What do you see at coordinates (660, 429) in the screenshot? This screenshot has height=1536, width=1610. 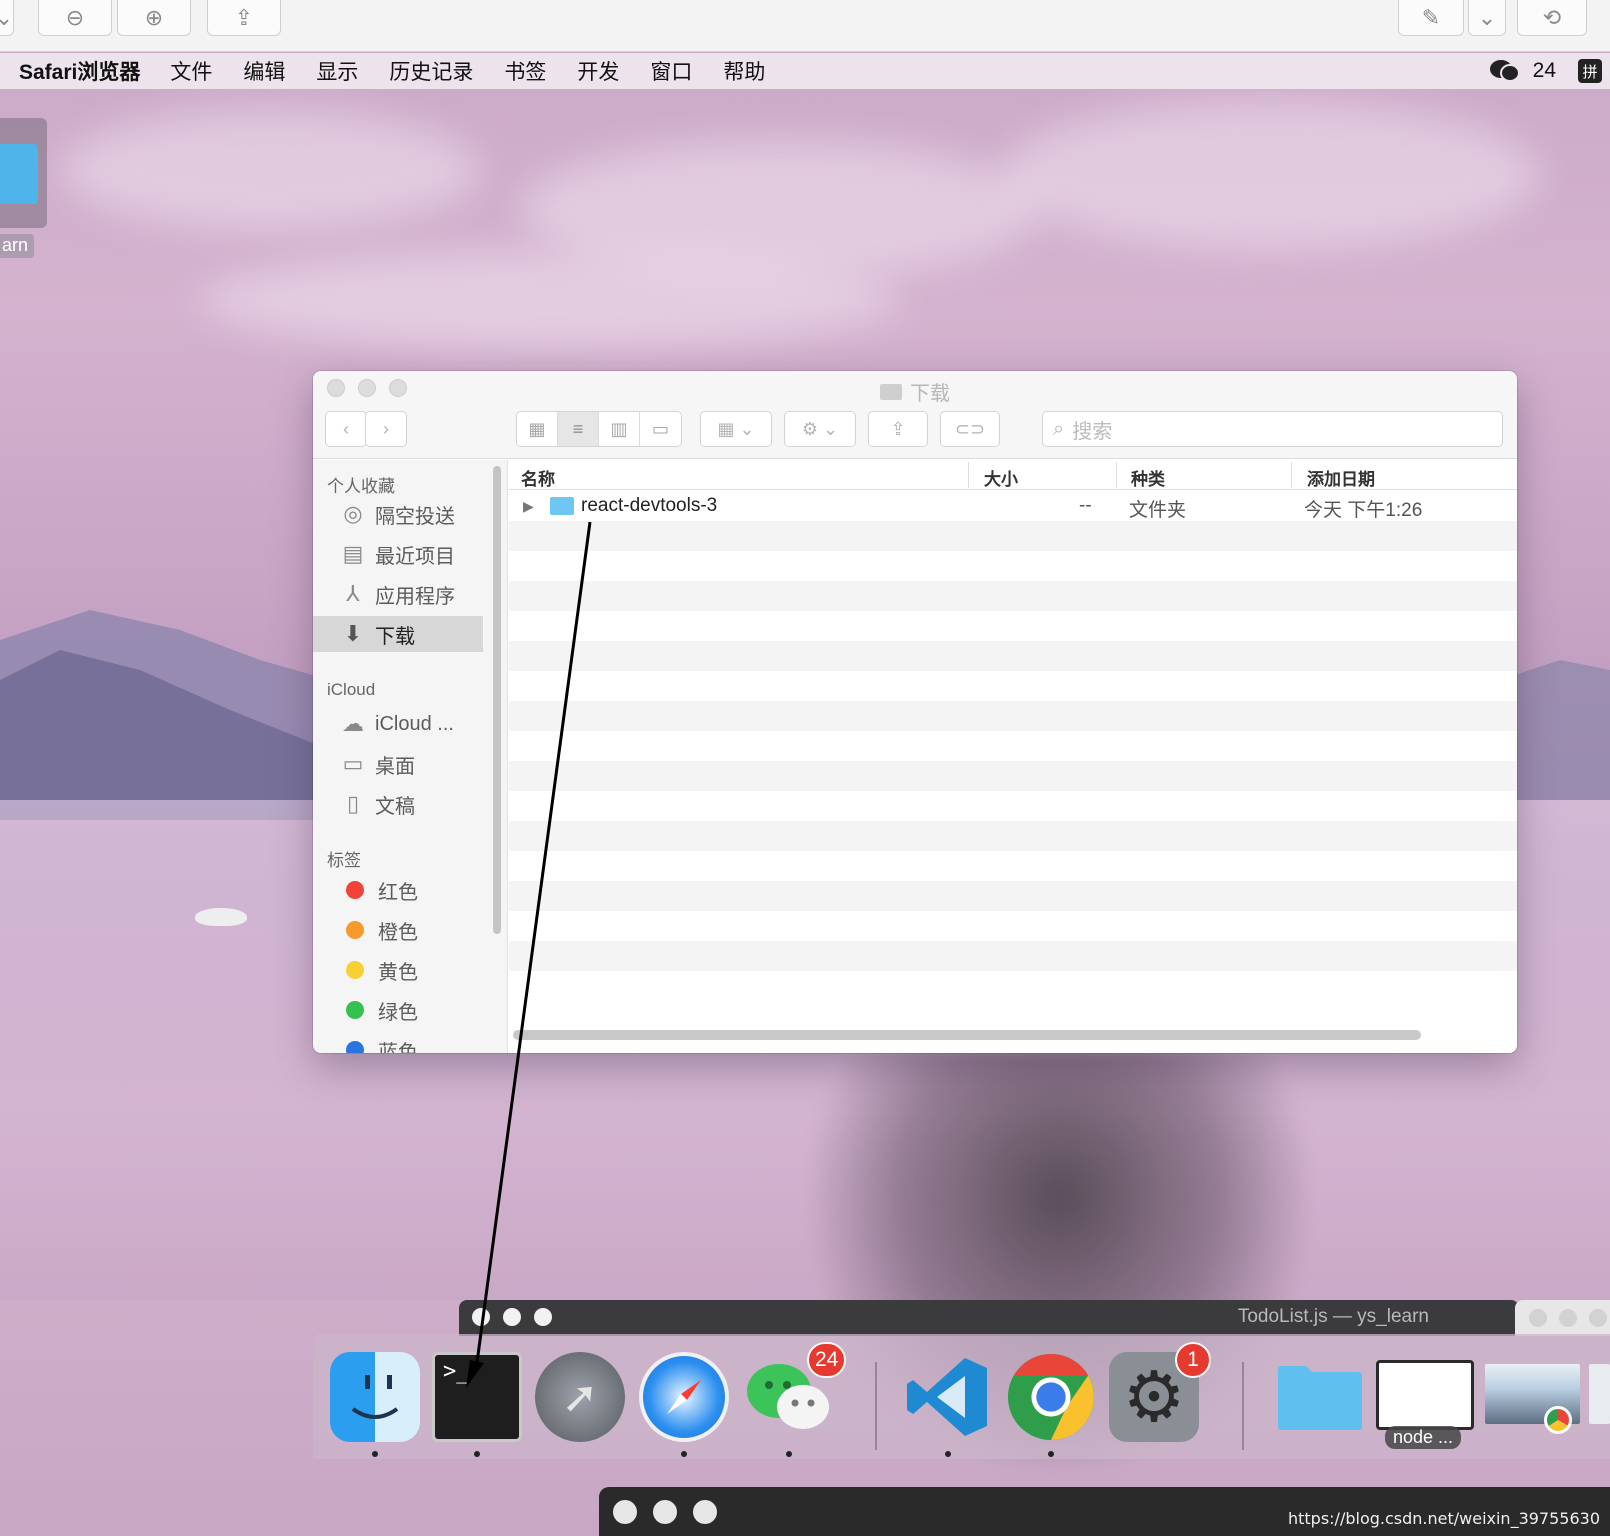 I see `gallery-view-icon: ▭` at bounding box center [660, 429].